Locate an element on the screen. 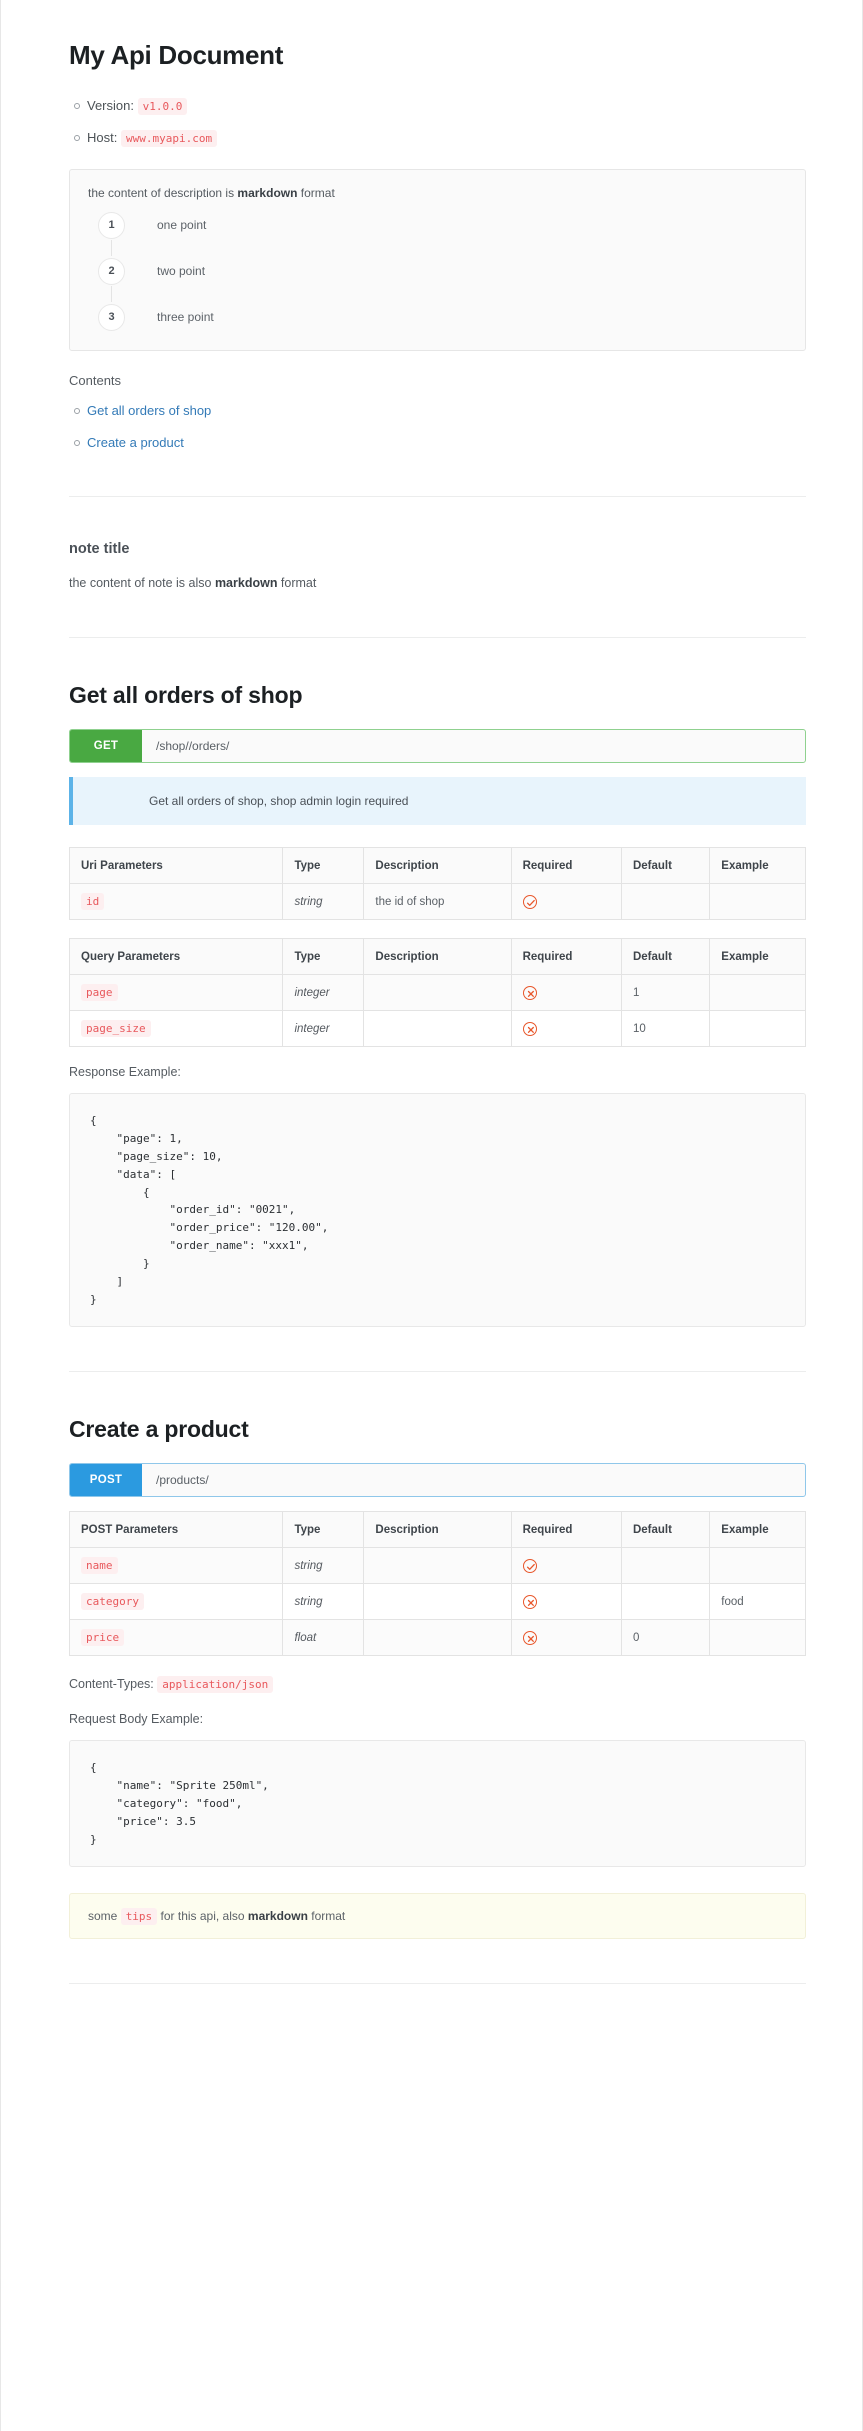 This screenshot has height=2431, width=863. note-body-suffix: format is located at coordinates (297, 583).